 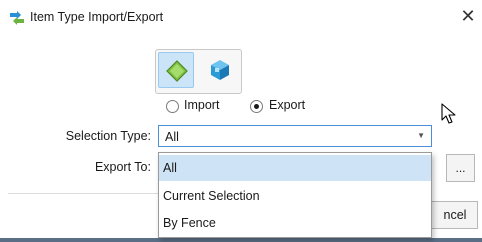 What do you see at coordinates (448, 113) in the screenshot?
I see `mouse-cursor-icon` at bounding box center [448, 113].